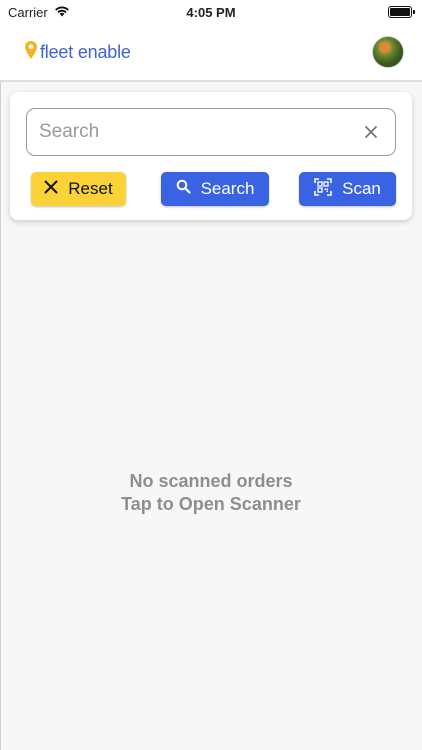  Describe the element at coordinates (227, 188) in the screenshot. I see `search-label: Search` at that location.